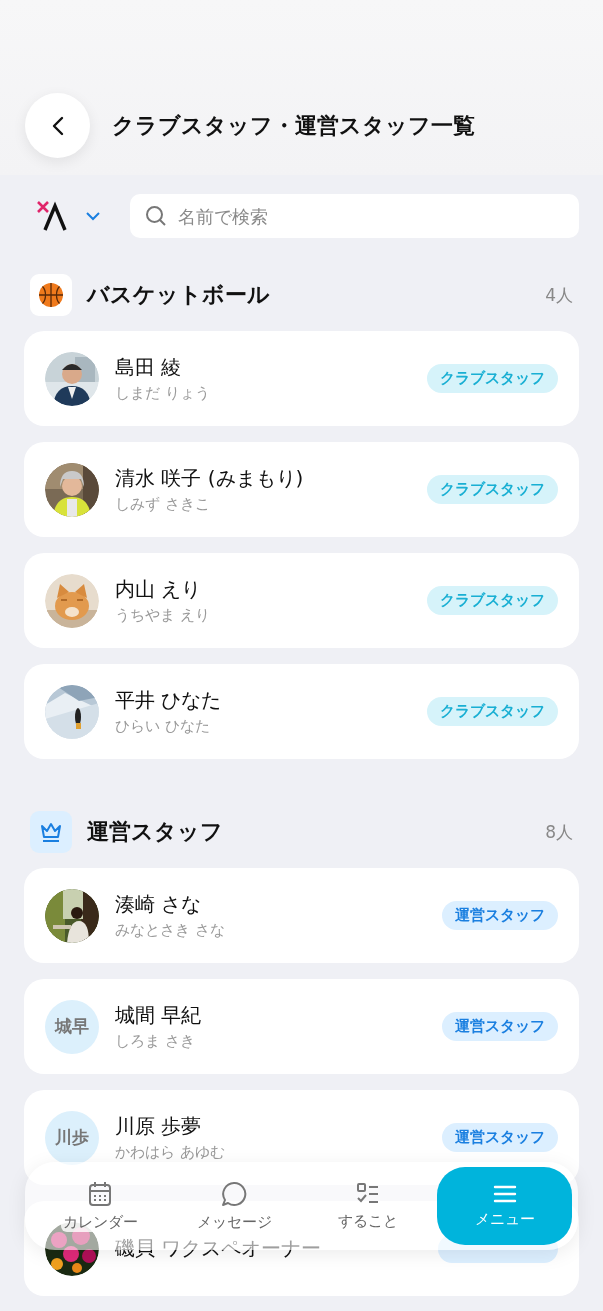  I want to click on name-reading: しまだ りょう, so click(163, 393).